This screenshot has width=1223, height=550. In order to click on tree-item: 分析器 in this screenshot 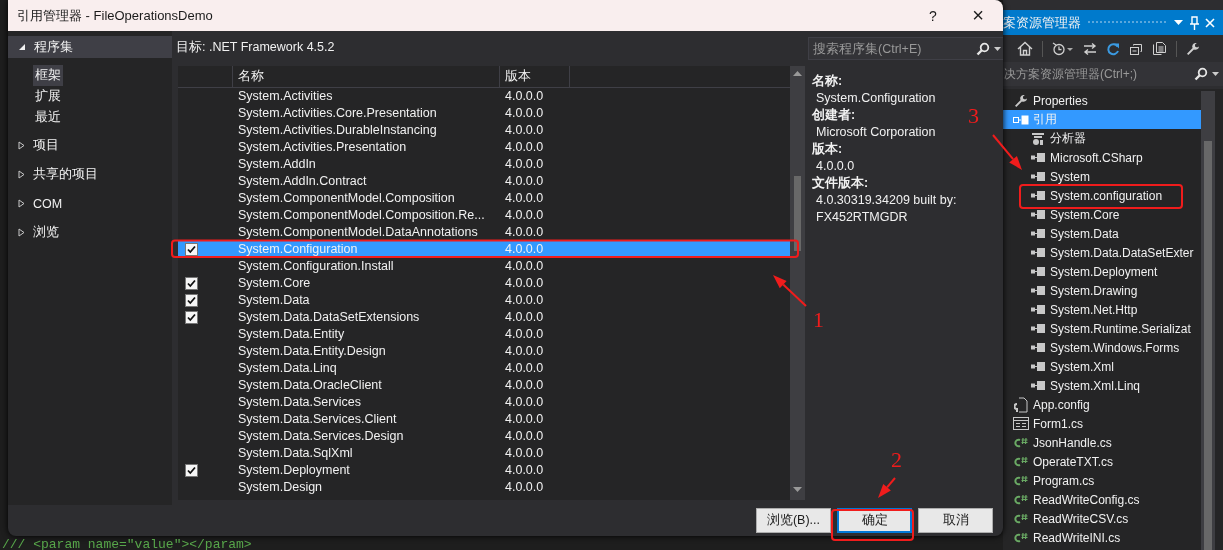, I will do `click(1102, 138)`.